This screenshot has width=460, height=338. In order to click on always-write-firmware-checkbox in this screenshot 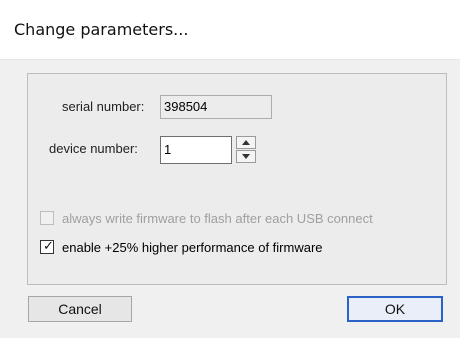, I will do `click(47, 218)`.